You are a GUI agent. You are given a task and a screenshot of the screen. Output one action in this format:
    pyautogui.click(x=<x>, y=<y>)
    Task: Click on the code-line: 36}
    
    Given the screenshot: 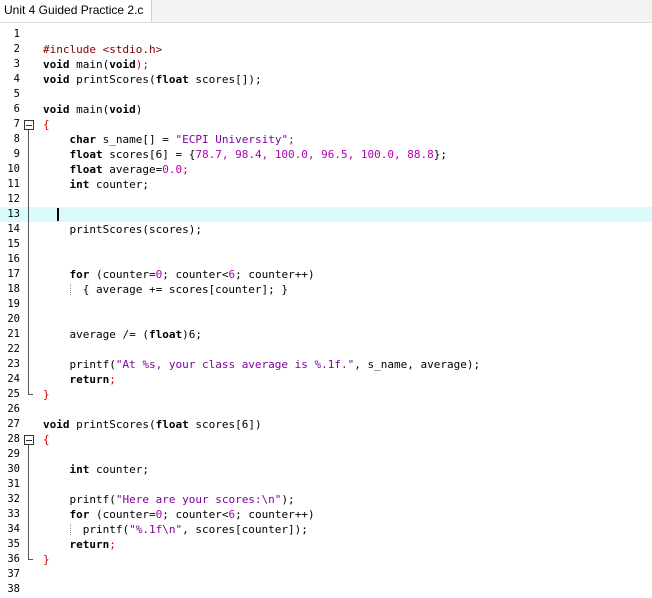 What is the action you would take?
    pyautogui.click(x=326, y=559)
    